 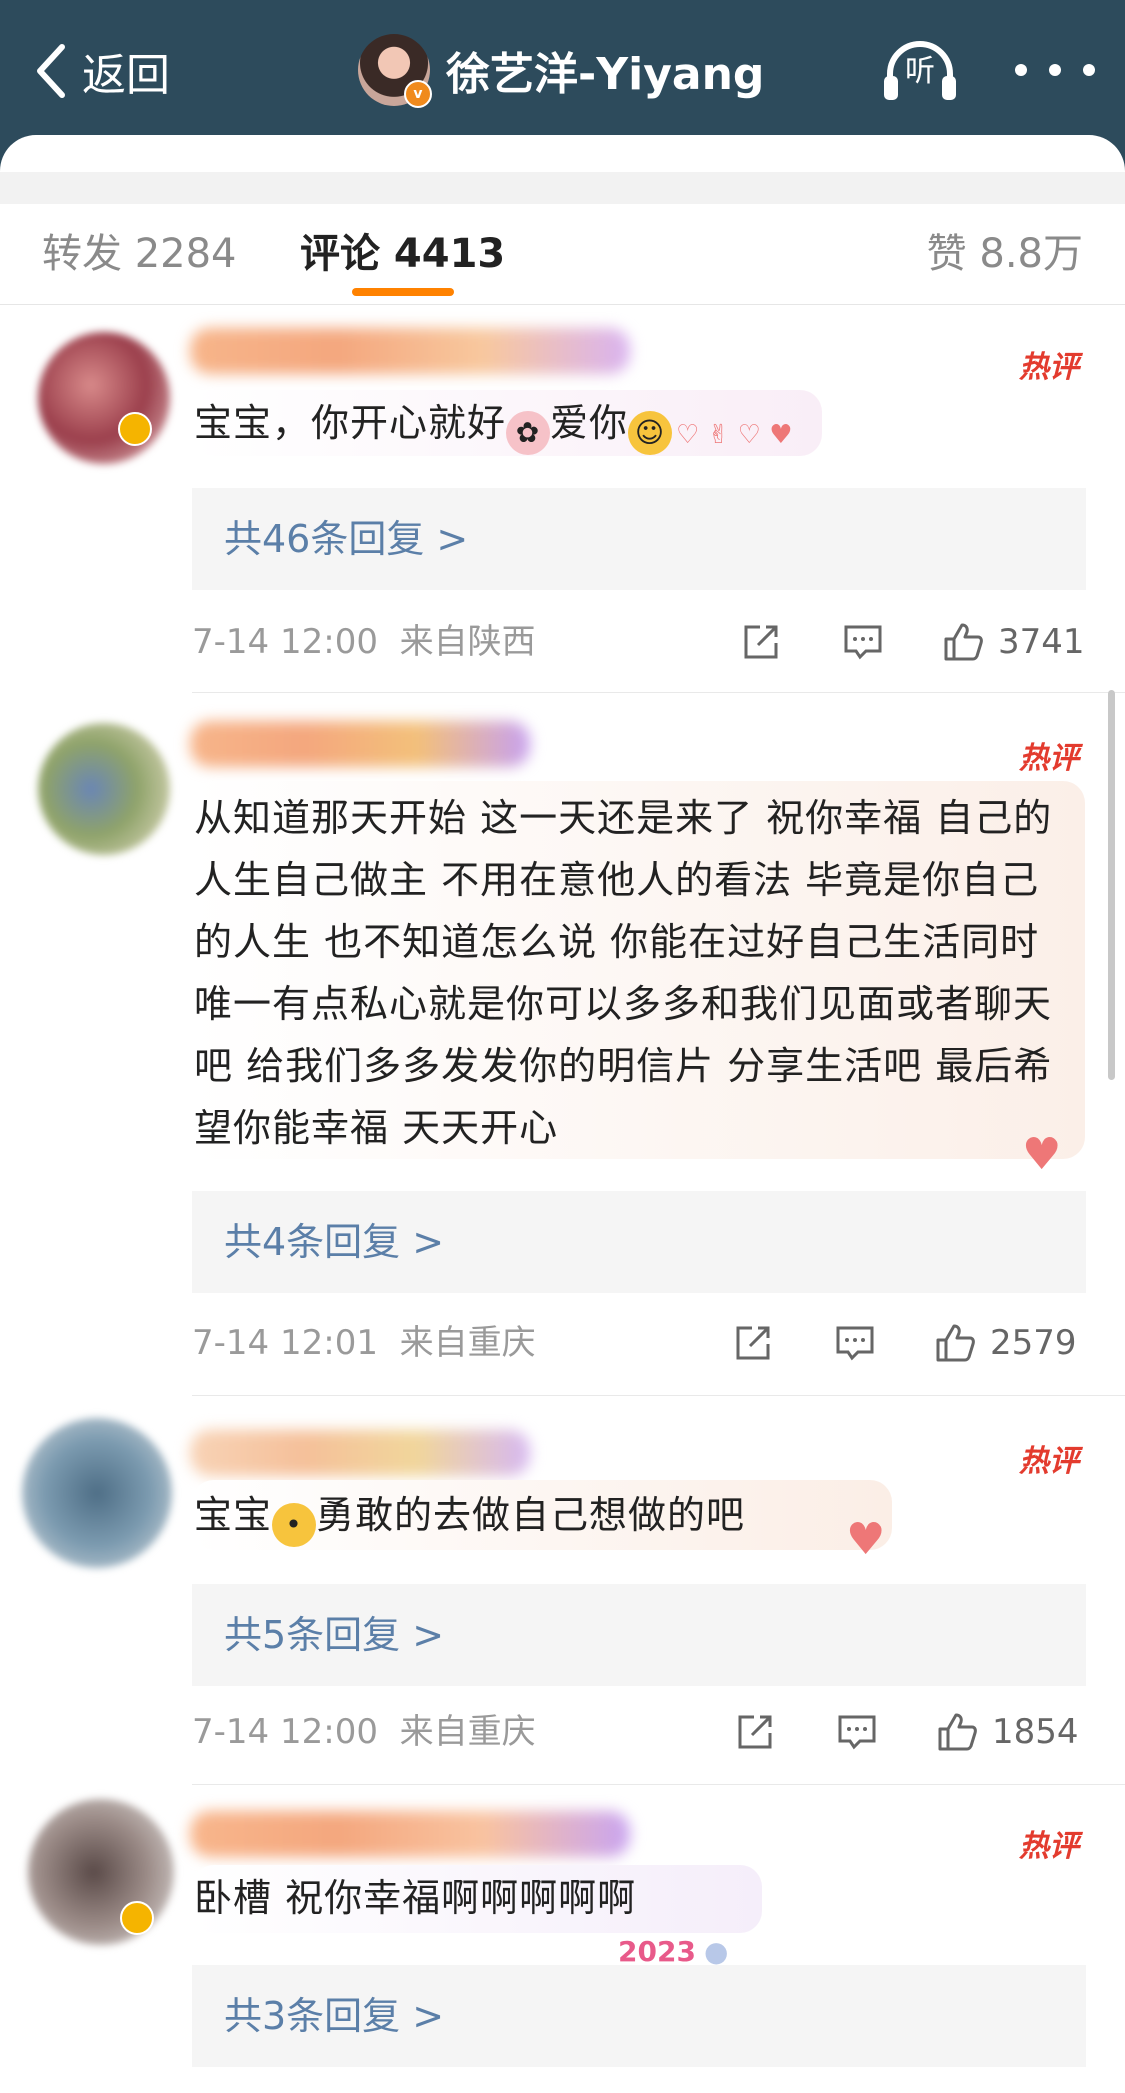 What do you see at coordinates (605, 74) in the screenshot?
I see `page-title: 徐艺洋-Yiyang` at bounding box center [605, 74].